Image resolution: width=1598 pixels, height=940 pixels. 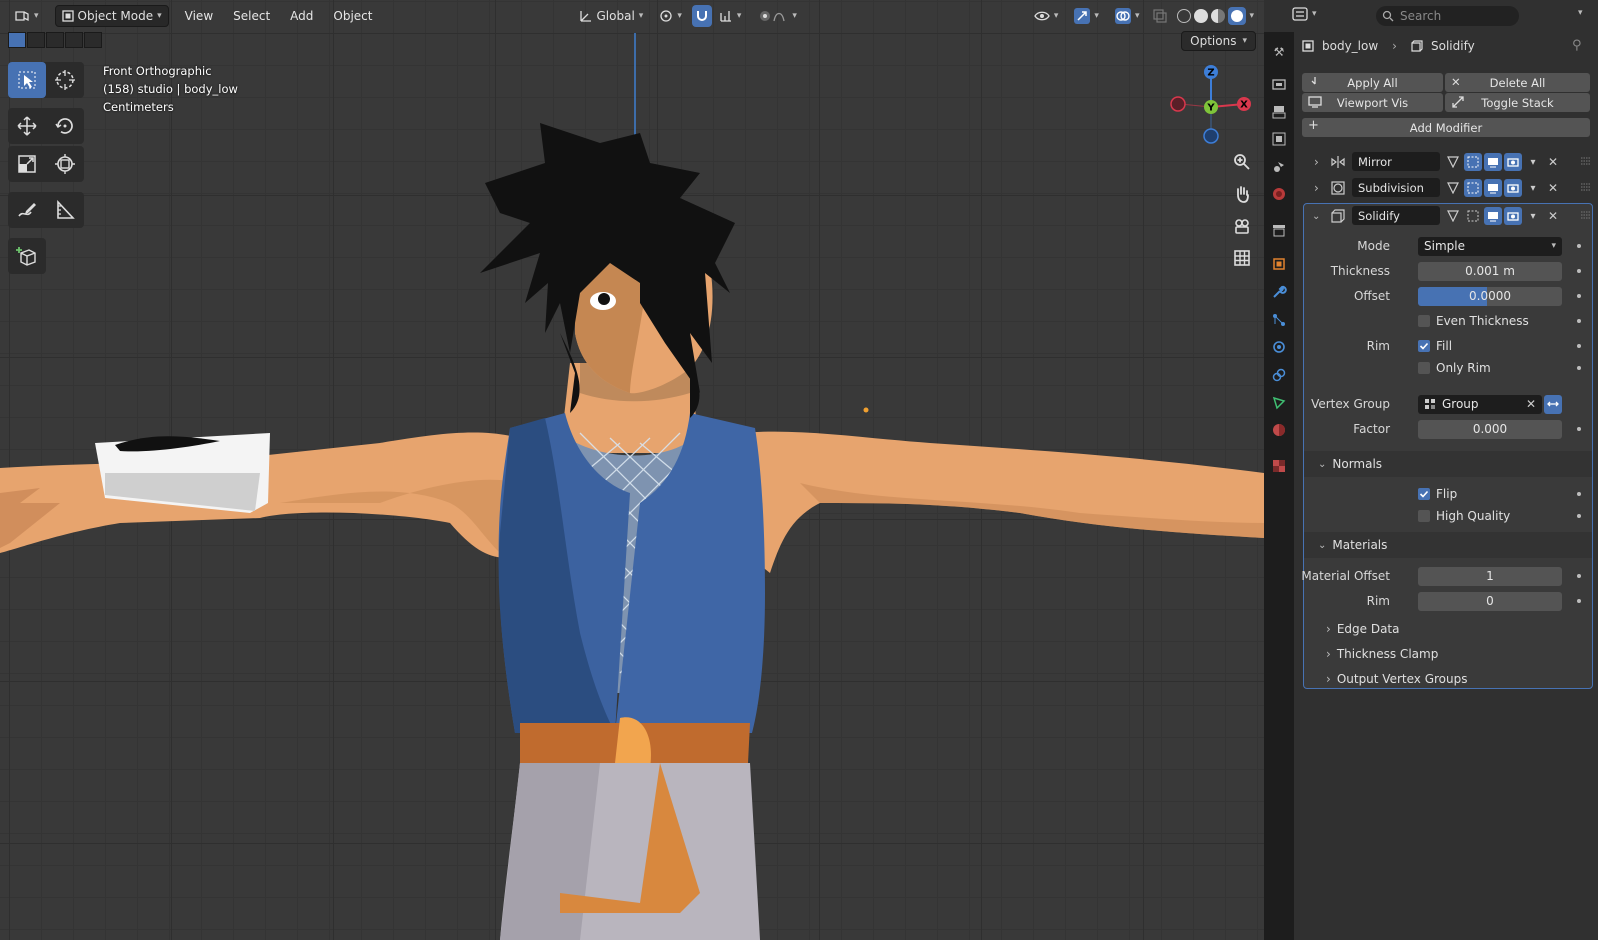 I want to click on fill-checkbox, so click(x=1424, y=346).